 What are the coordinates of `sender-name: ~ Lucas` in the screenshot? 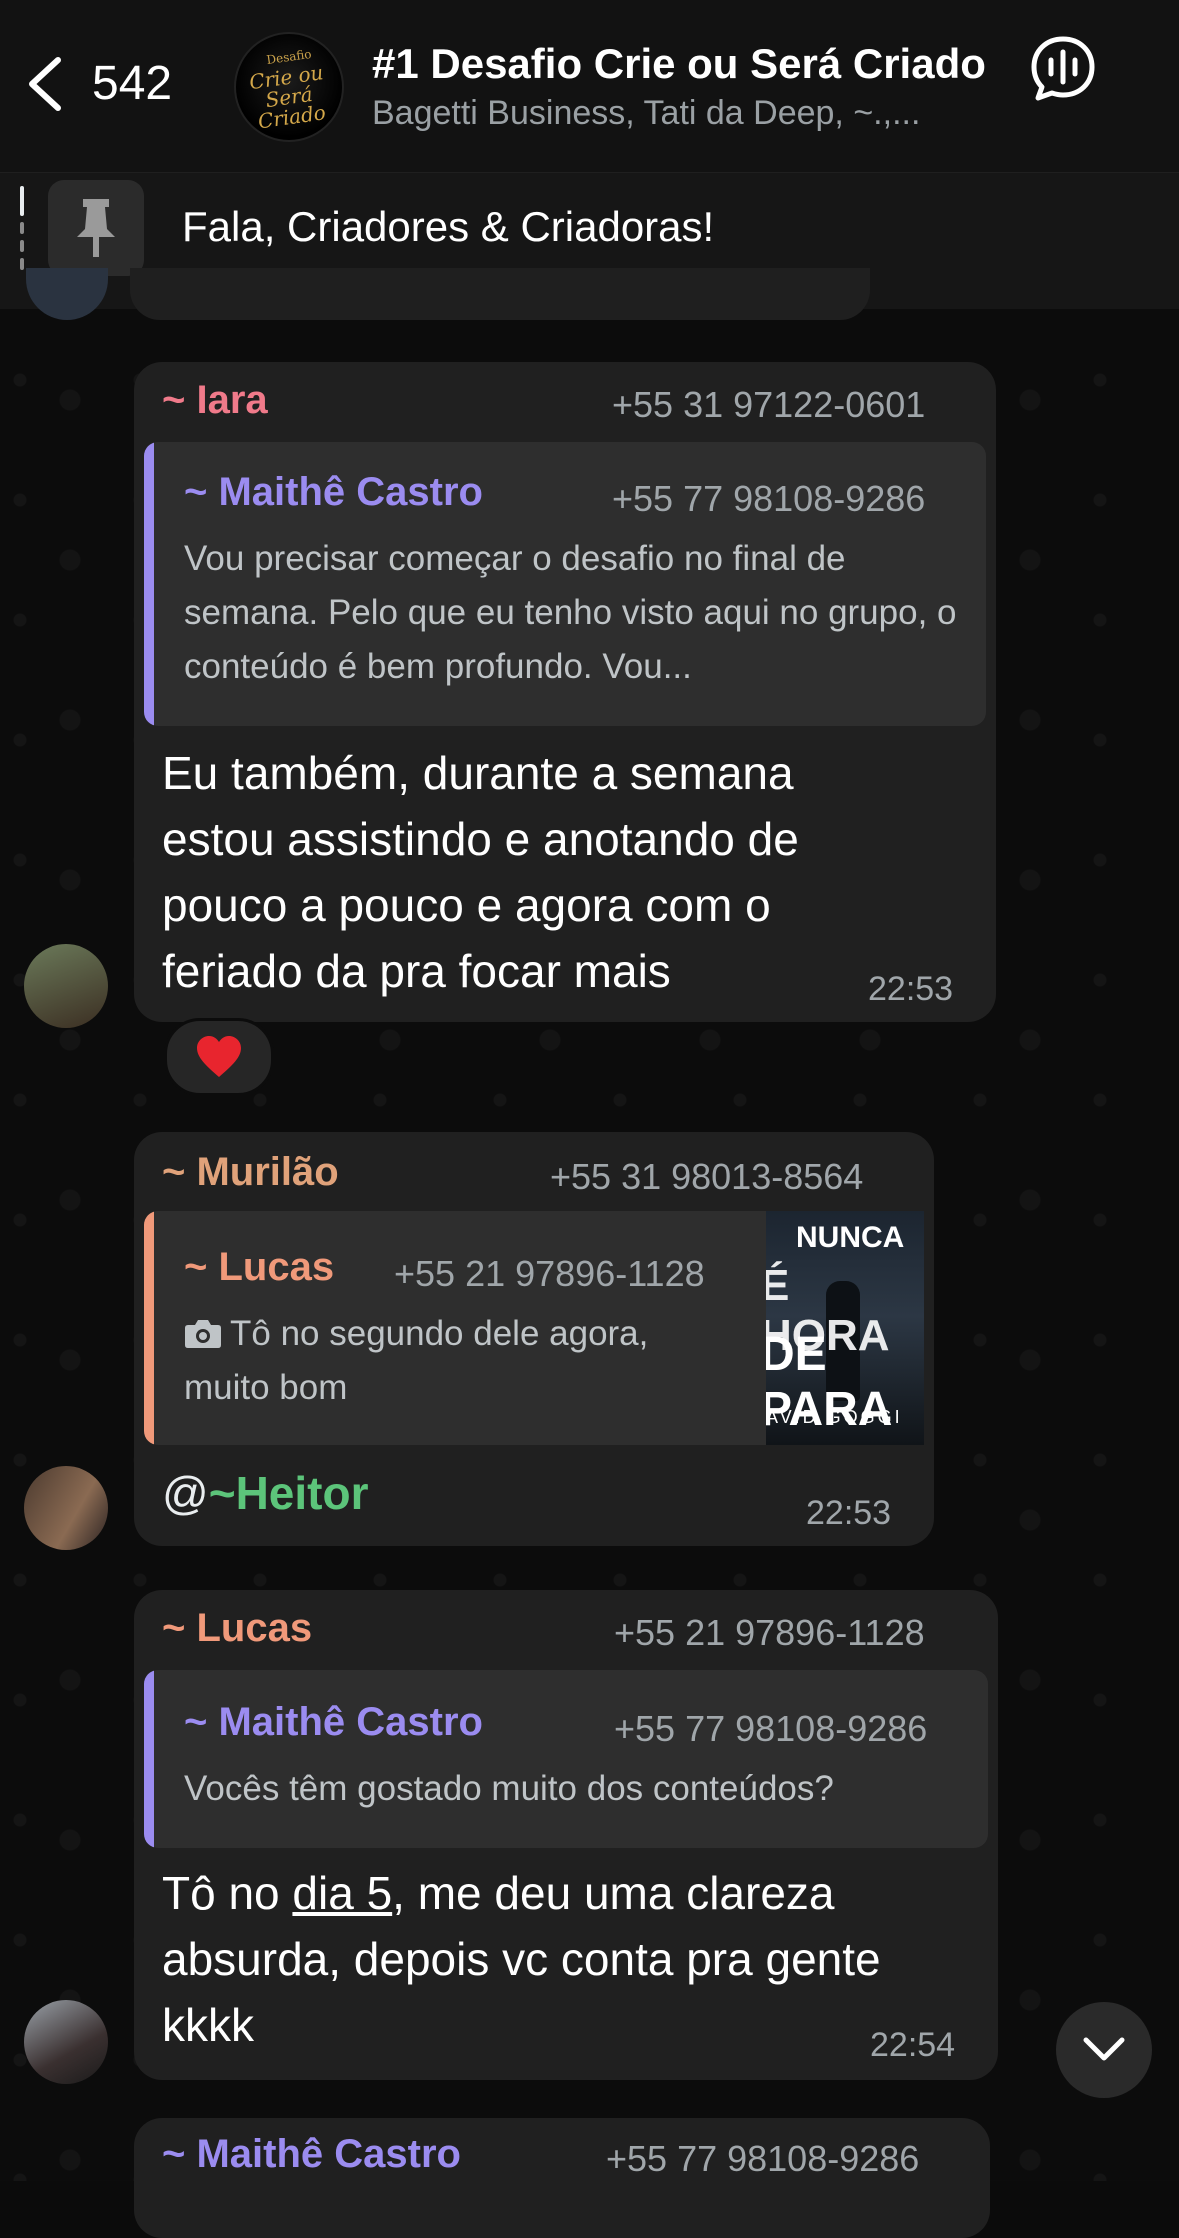 It's located at (237, 1628).